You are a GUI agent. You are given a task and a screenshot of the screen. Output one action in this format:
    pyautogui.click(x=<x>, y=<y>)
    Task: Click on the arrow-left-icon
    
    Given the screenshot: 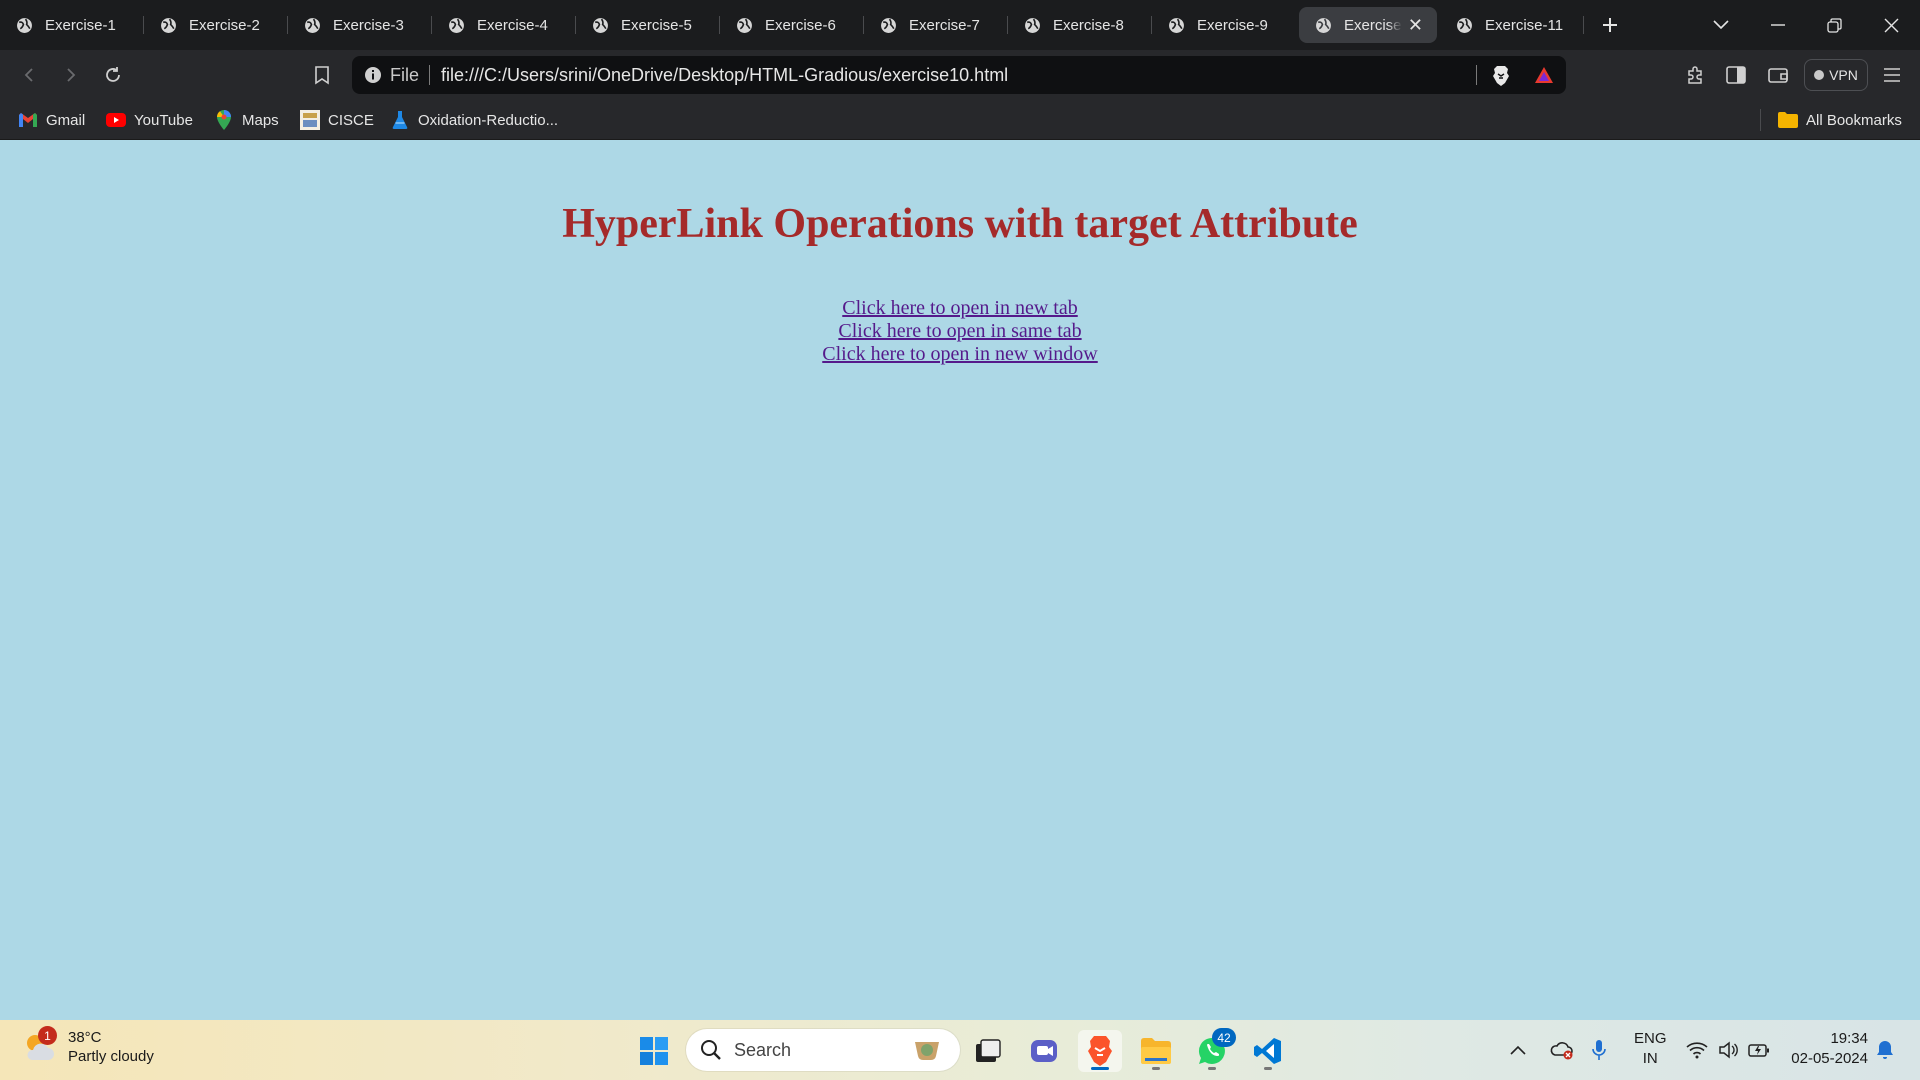 What is the action you would take?
    pyautogui.click(x=28, y=75)
    